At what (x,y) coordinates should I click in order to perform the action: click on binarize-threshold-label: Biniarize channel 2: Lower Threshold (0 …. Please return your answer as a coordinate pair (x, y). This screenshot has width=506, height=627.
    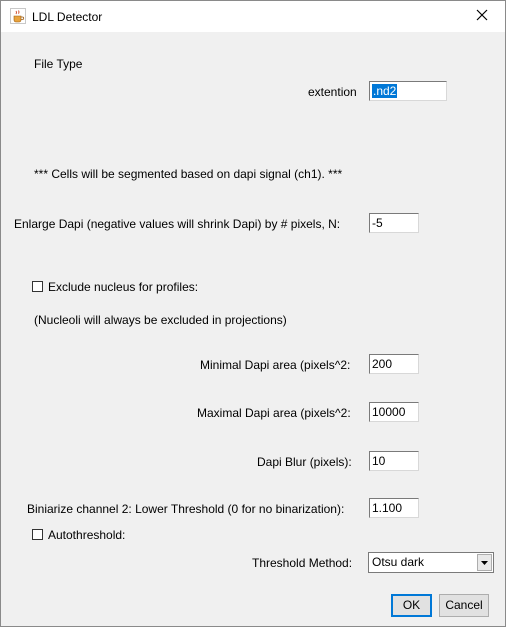
    Looking at the image, I should click on (186, 509).